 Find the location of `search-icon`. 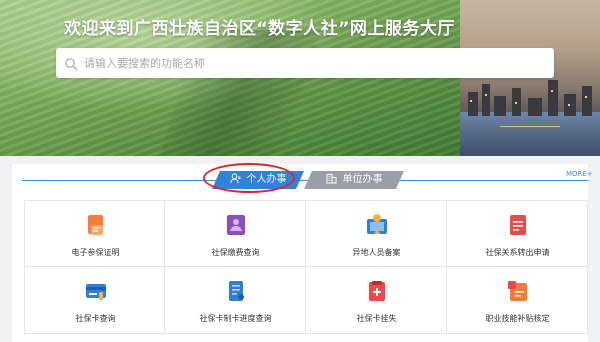

search-icon is located at coordinates (71, 63).